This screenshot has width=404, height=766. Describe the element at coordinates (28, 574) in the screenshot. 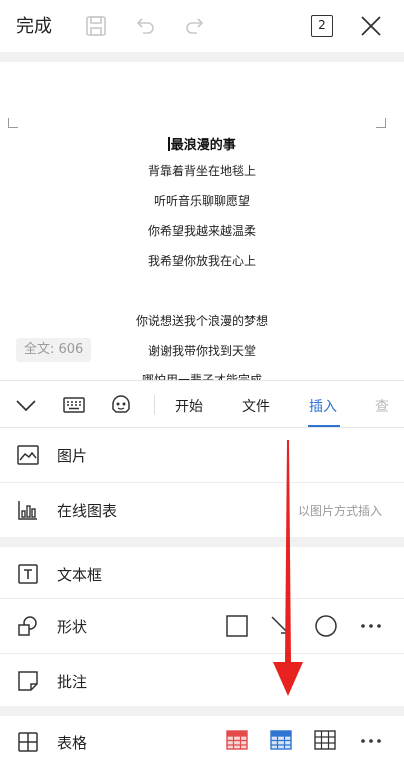

I see `textbox-icon` at that location.